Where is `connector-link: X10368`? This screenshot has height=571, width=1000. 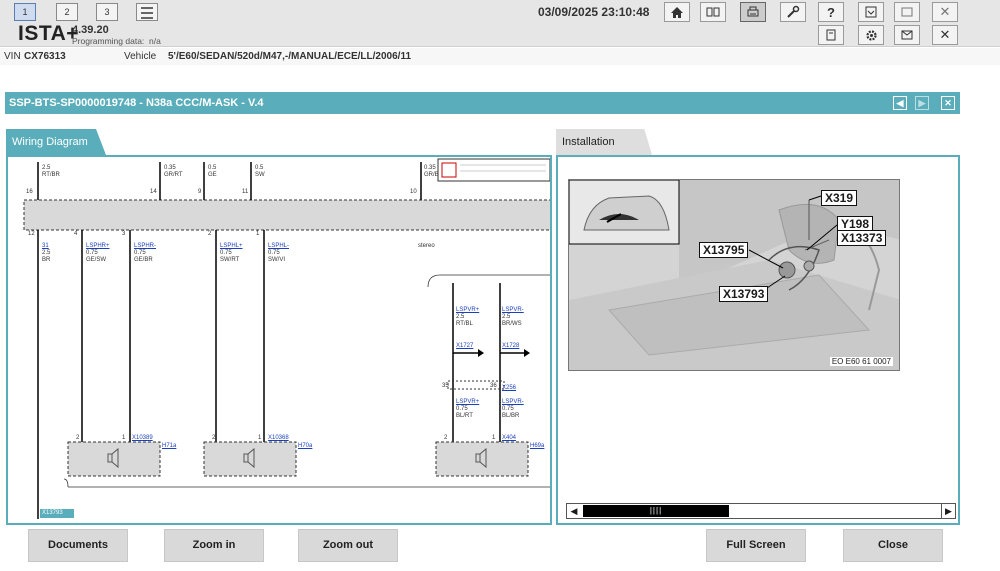
connector-link: X10368 is located at coordinates (278, 438).